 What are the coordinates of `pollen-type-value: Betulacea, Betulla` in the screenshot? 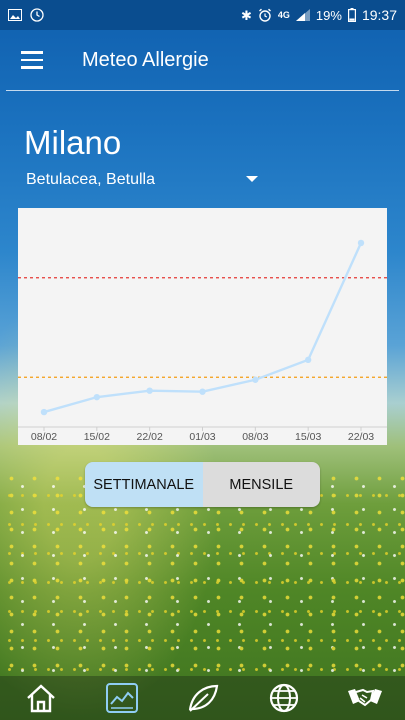 It's located at (90, 179).